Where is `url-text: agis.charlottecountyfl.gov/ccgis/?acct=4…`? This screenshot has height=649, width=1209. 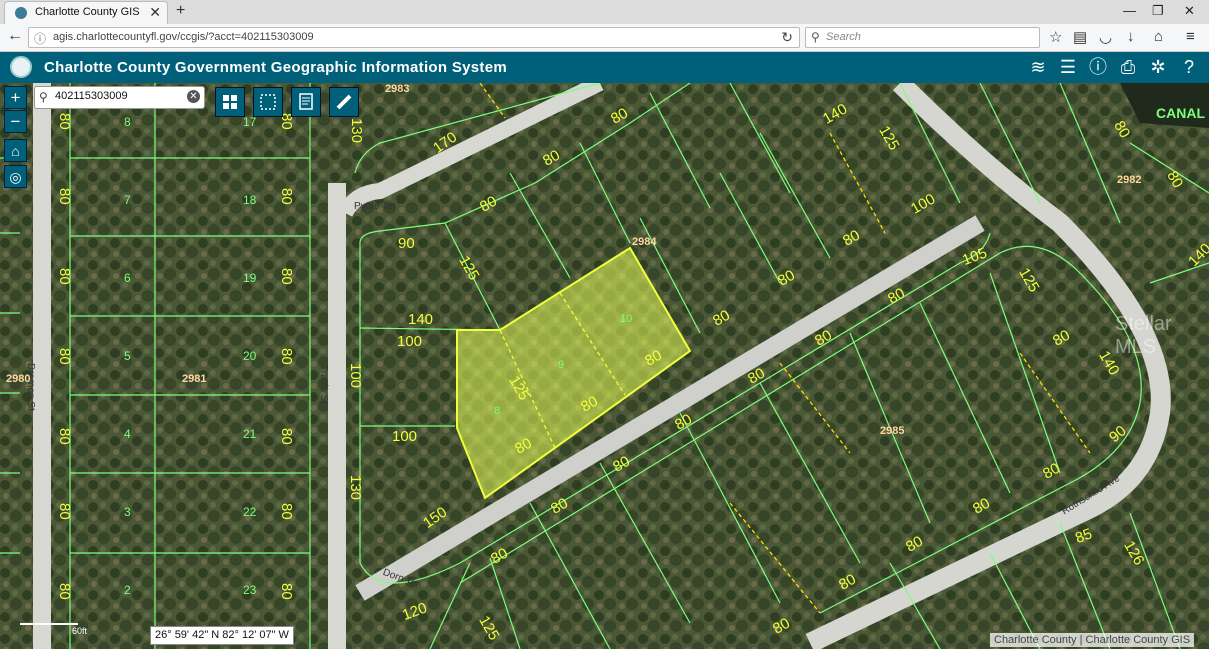 url-text: agis.charlottecountyfl.gov/ccgis/?acct=4… is located at coordinates (183, 37).